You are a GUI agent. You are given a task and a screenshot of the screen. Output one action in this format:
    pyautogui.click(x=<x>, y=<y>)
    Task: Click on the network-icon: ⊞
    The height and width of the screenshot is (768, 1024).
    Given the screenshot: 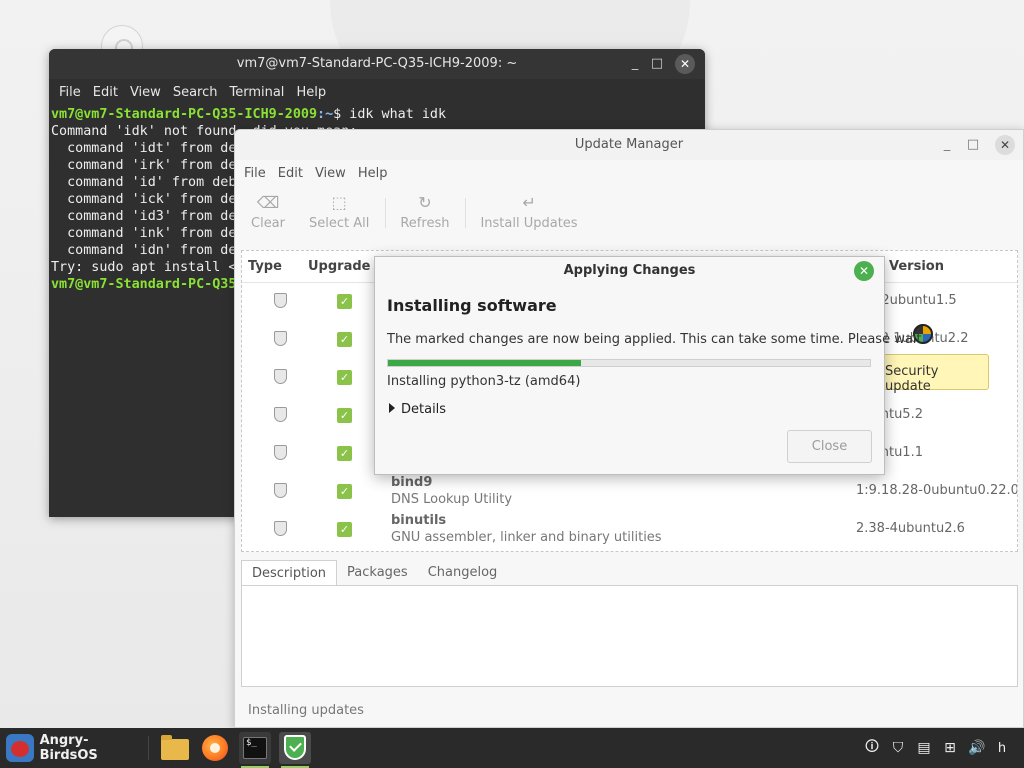 What is the action you would take?
    pyautogui.click(x=950, y=748)
    